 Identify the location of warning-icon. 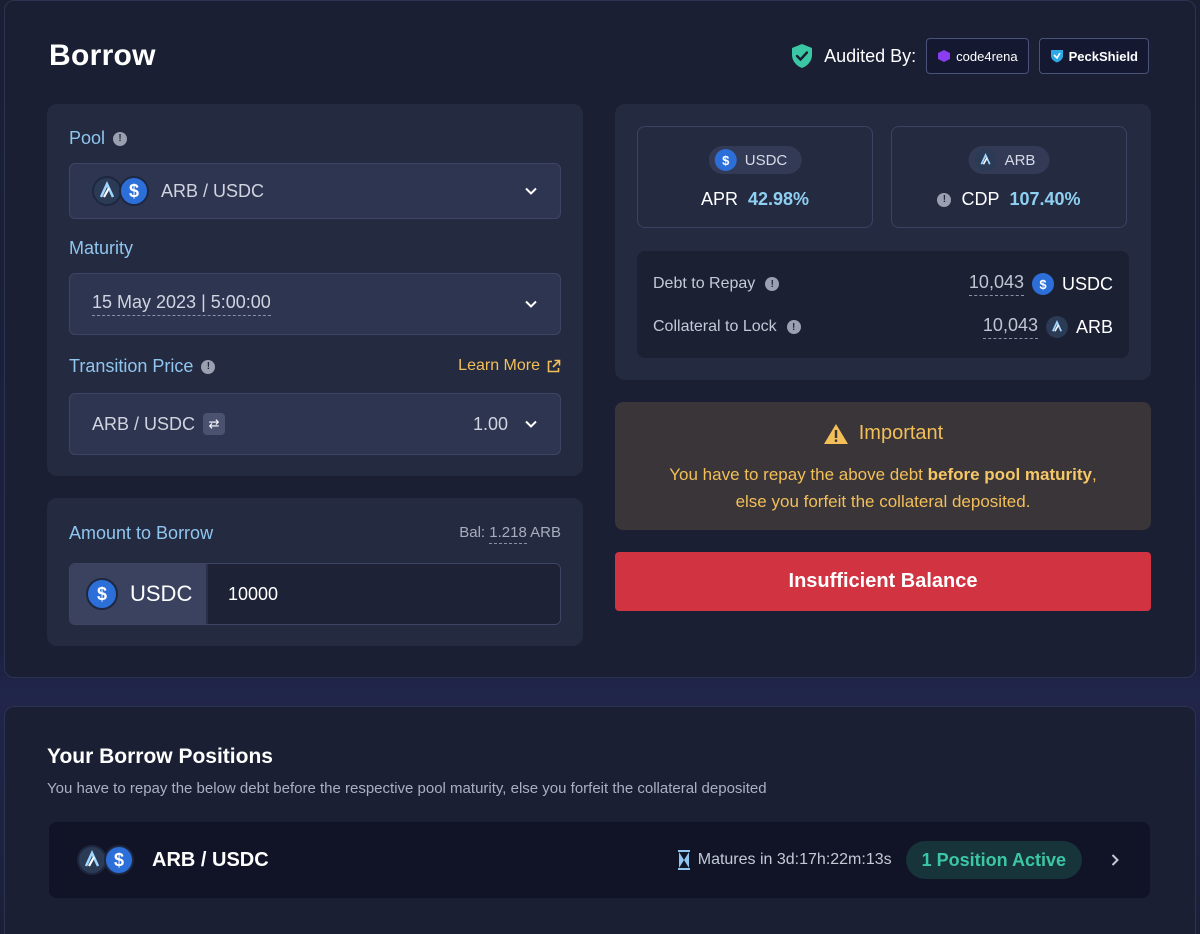
(835, 433).